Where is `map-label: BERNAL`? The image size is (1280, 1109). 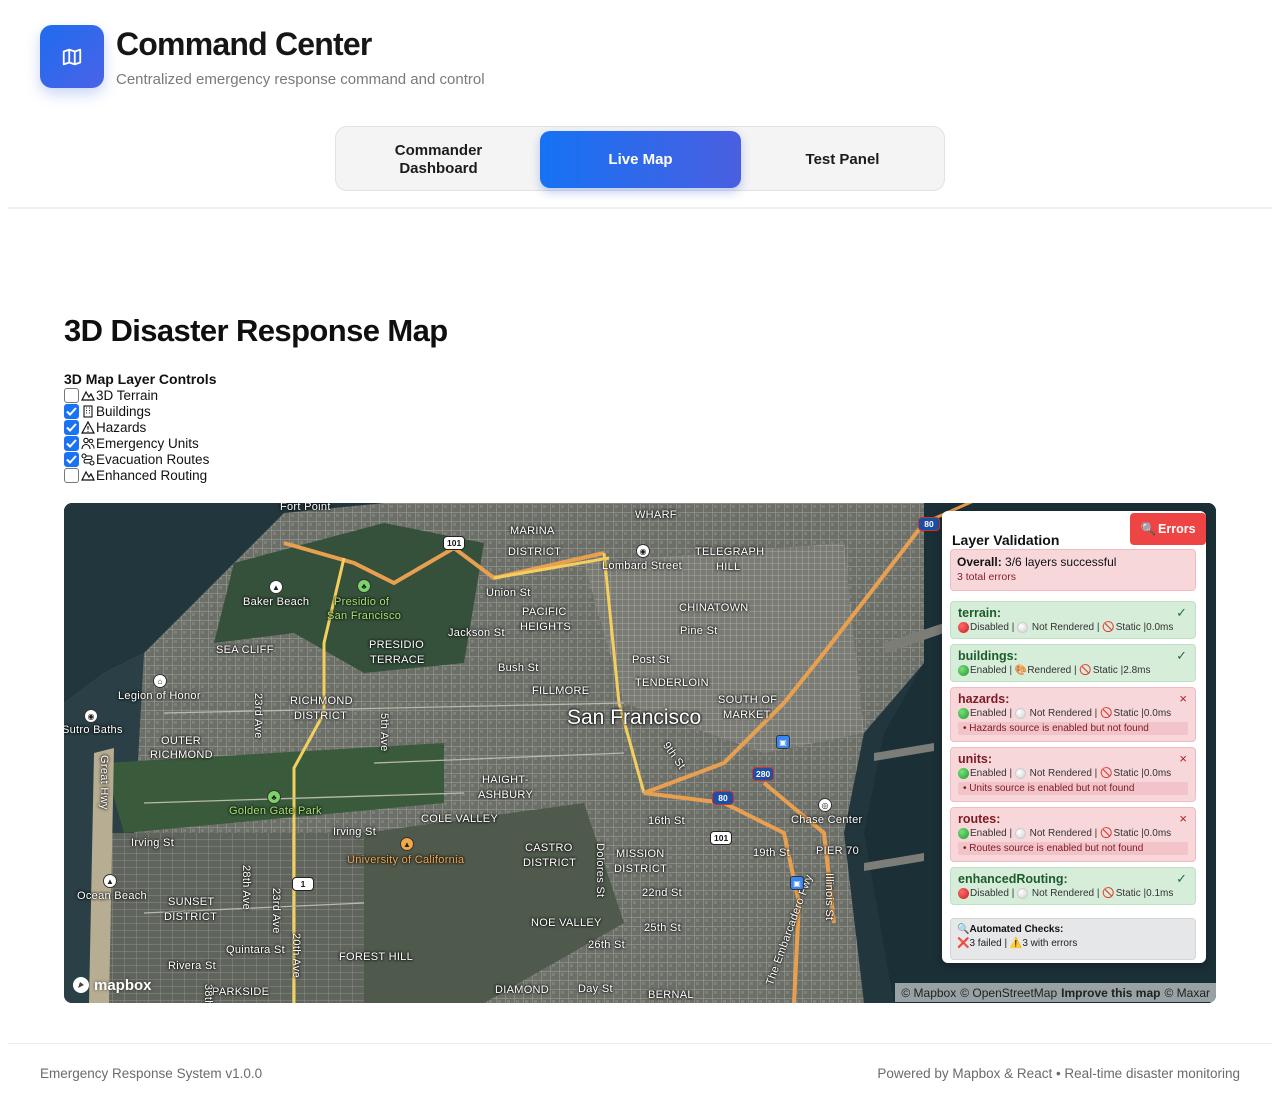
map-label: BERNAL is located at coordinates (671, 995).